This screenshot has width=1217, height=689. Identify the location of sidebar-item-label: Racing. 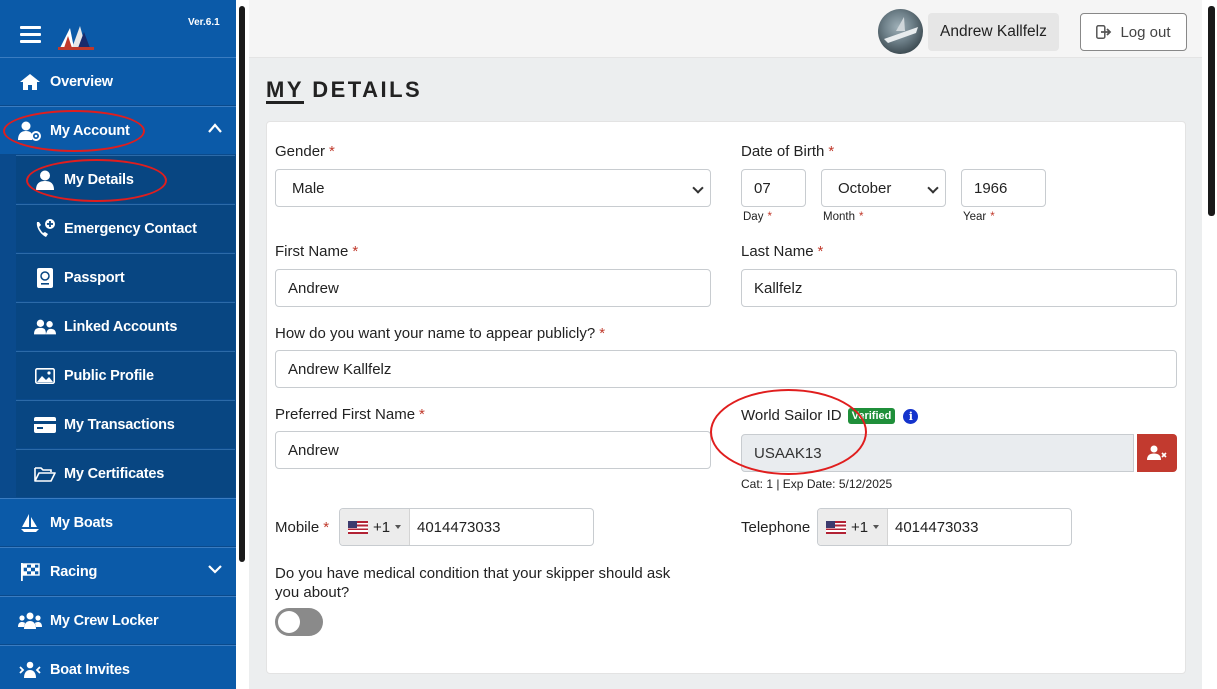
(74, 571).